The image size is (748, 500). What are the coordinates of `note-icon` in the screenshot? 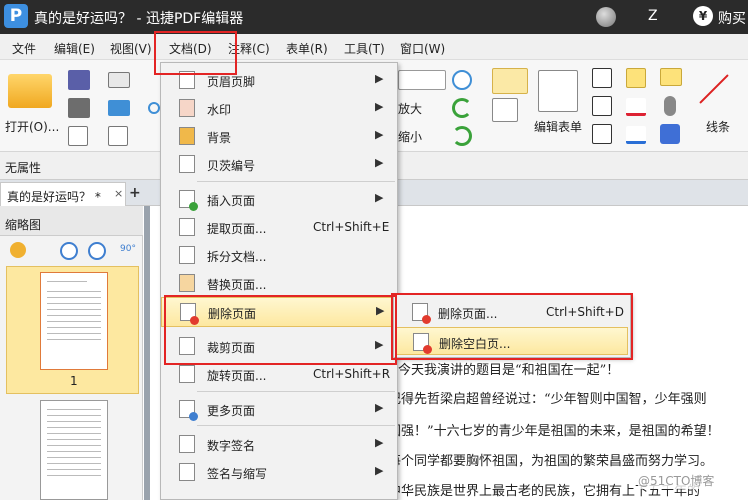 It's located at (671, 77).